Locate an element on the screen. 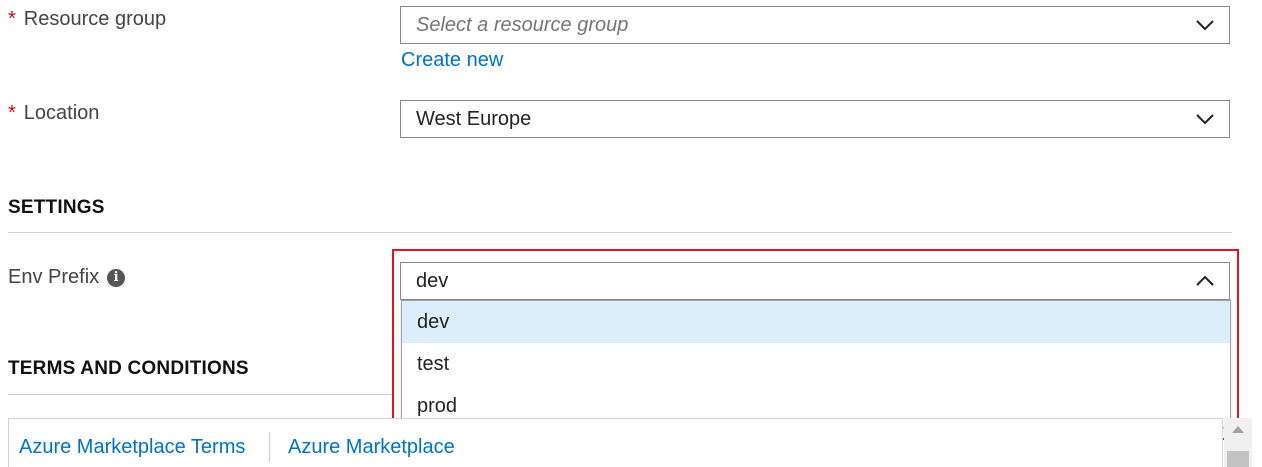 The image size is (1262, 467). settings-section-title: SETTINGS is located at coordinates (56, 207).